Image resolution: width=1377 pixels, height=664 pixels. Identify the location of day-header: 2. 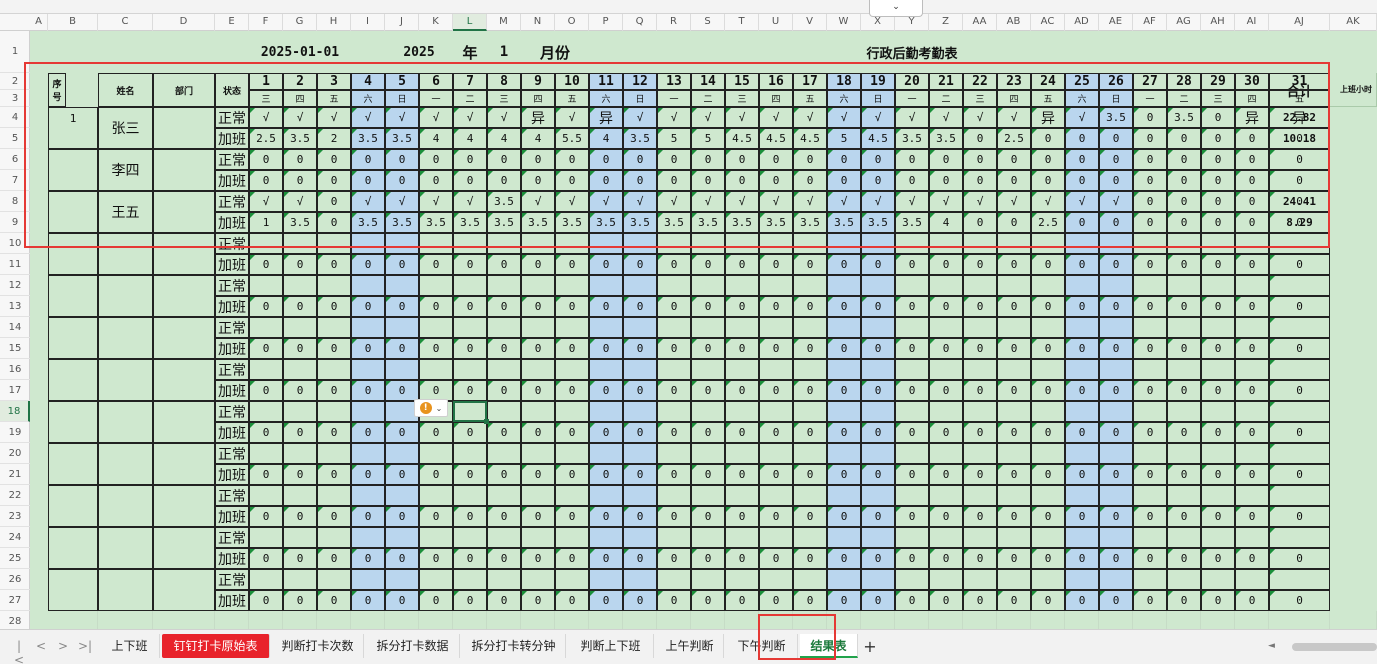
(300, 81).